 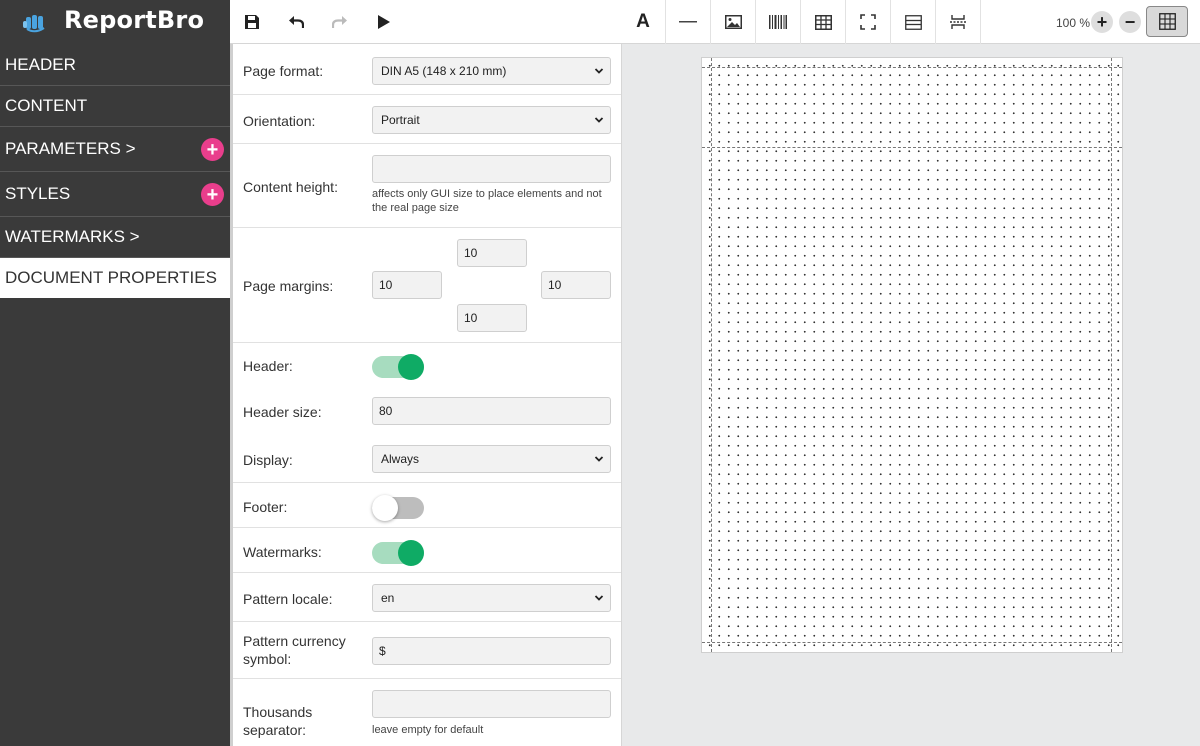 I want to click on content-height-input, so click(x=491, y=169).